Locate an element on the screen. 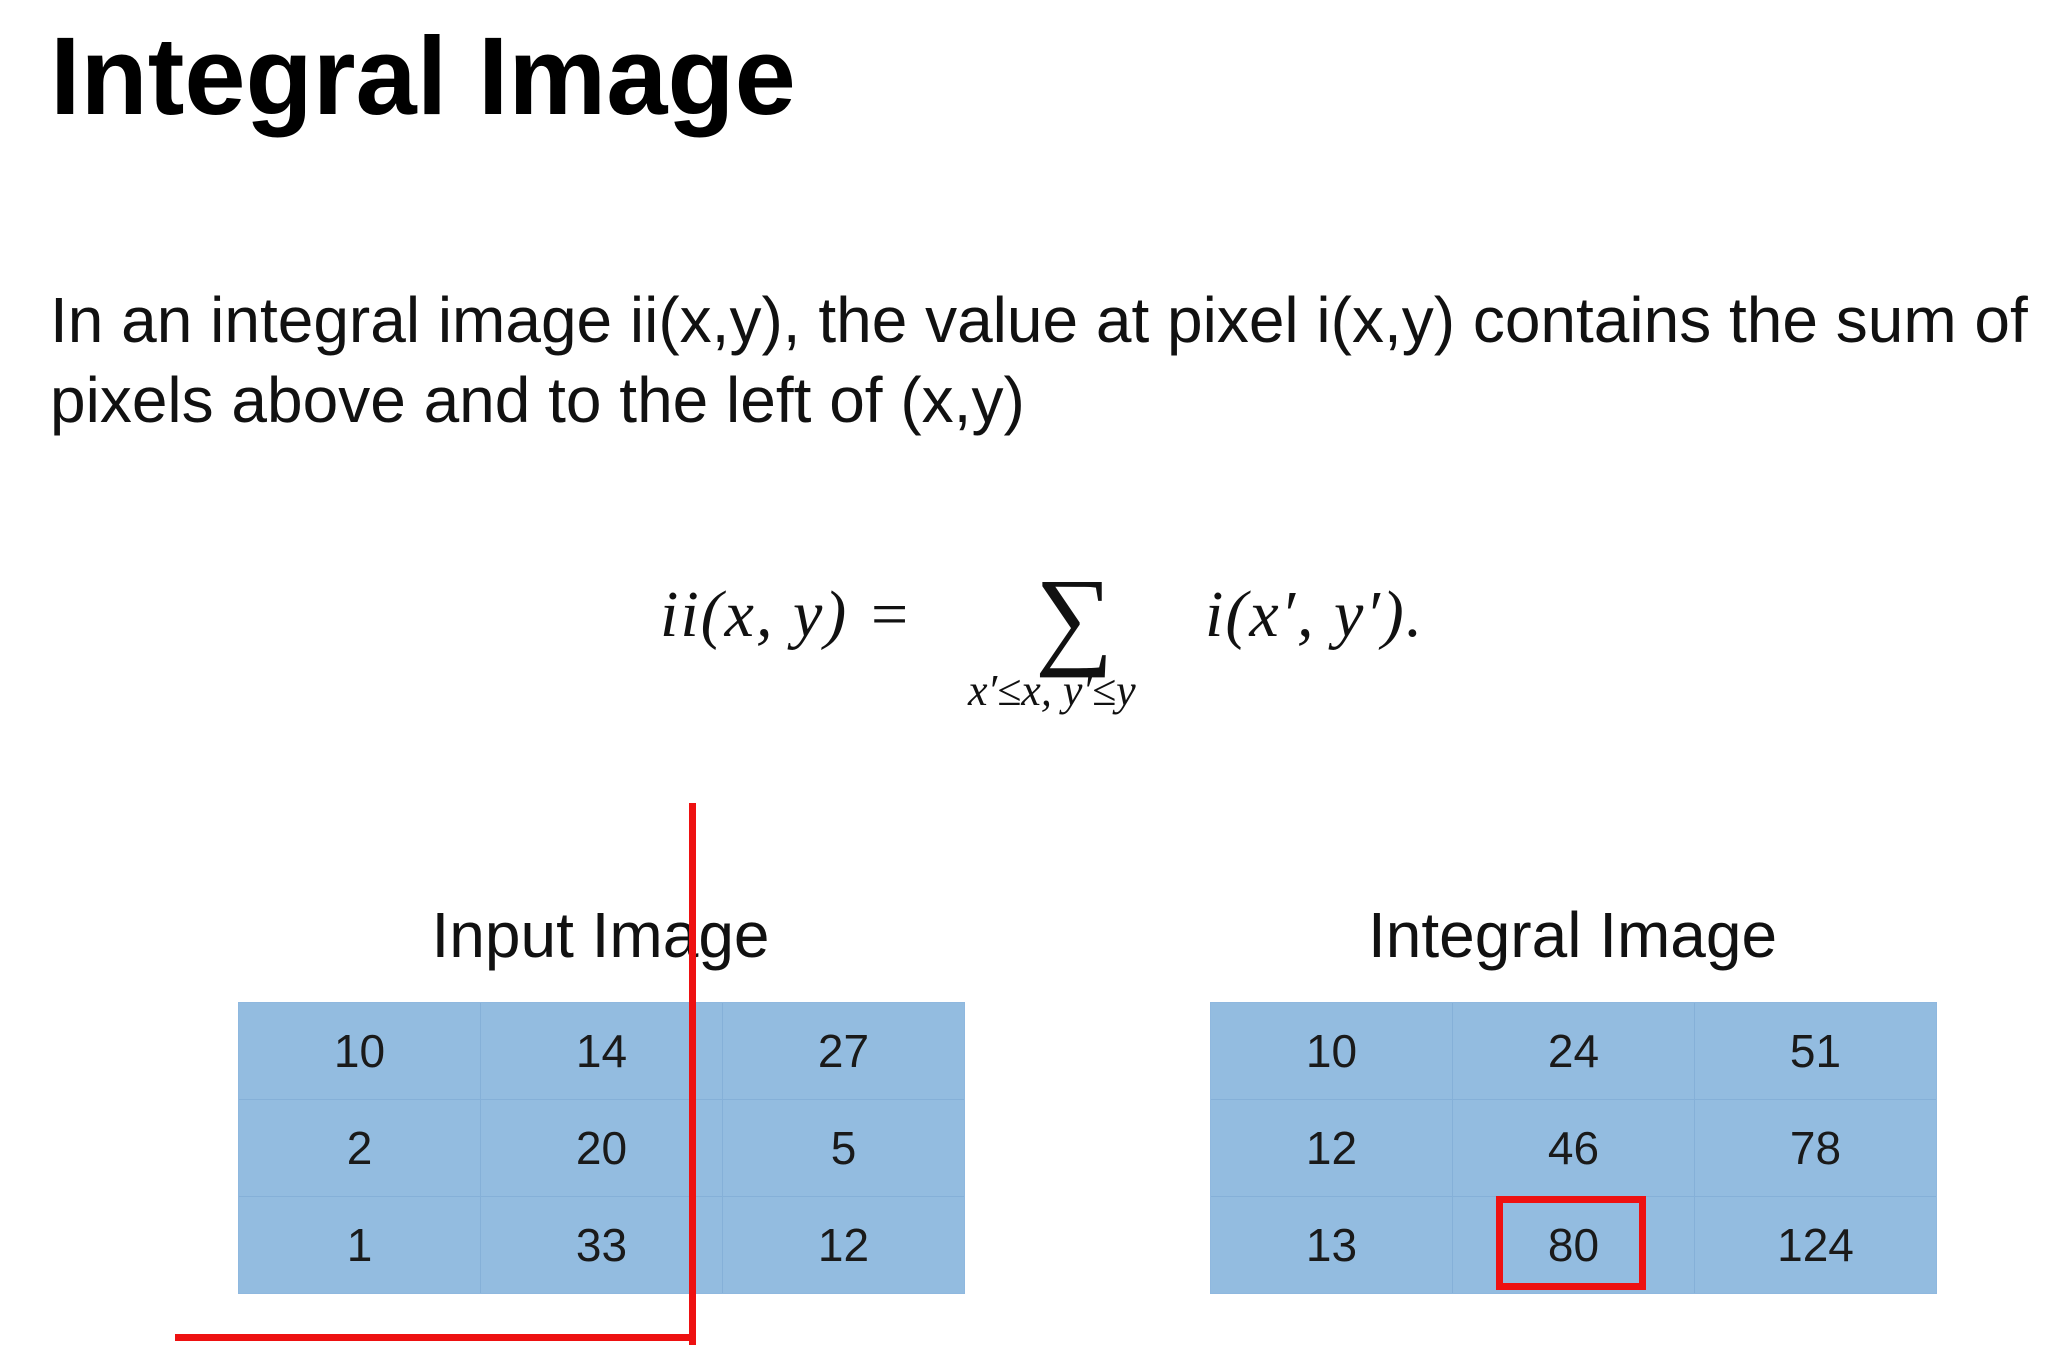 Image resolution: width=2046 pixels, height=1372 pixels. input-cell: 12 is located at coordinates (843, 1245).